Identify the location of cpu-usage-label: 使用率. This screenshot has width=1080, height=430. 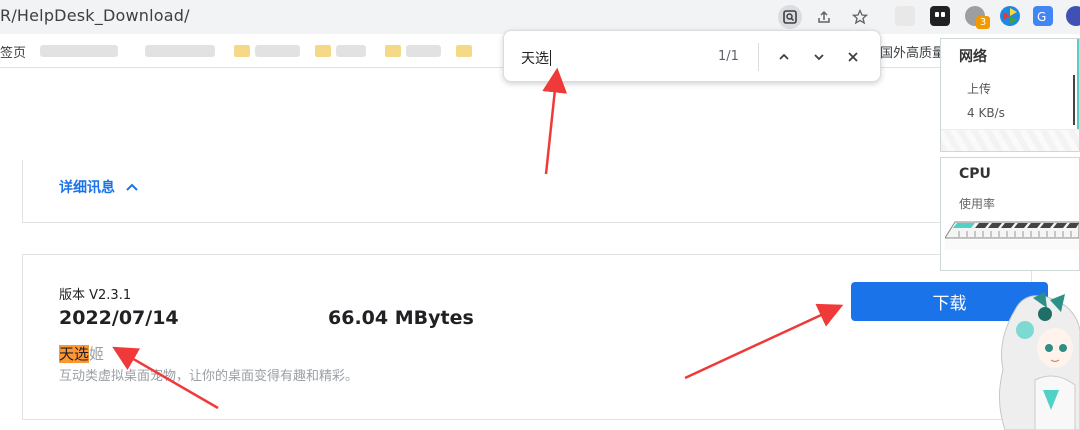
(977, 204).